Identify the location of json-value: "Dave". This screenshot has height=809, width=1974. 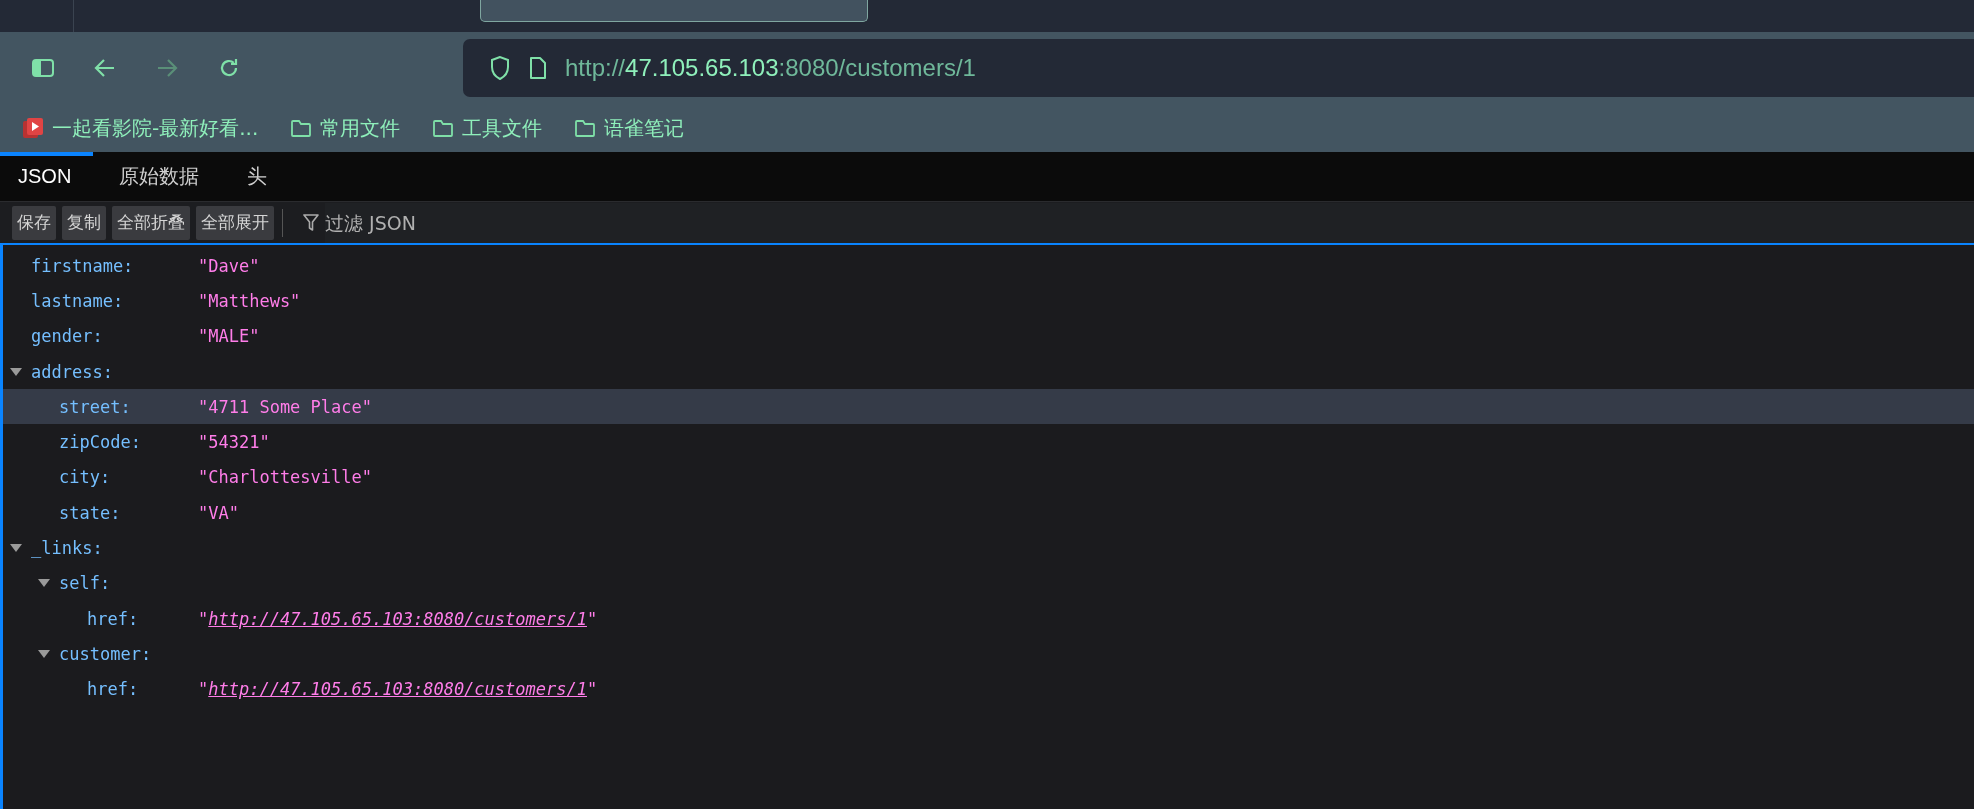
(229, 265).